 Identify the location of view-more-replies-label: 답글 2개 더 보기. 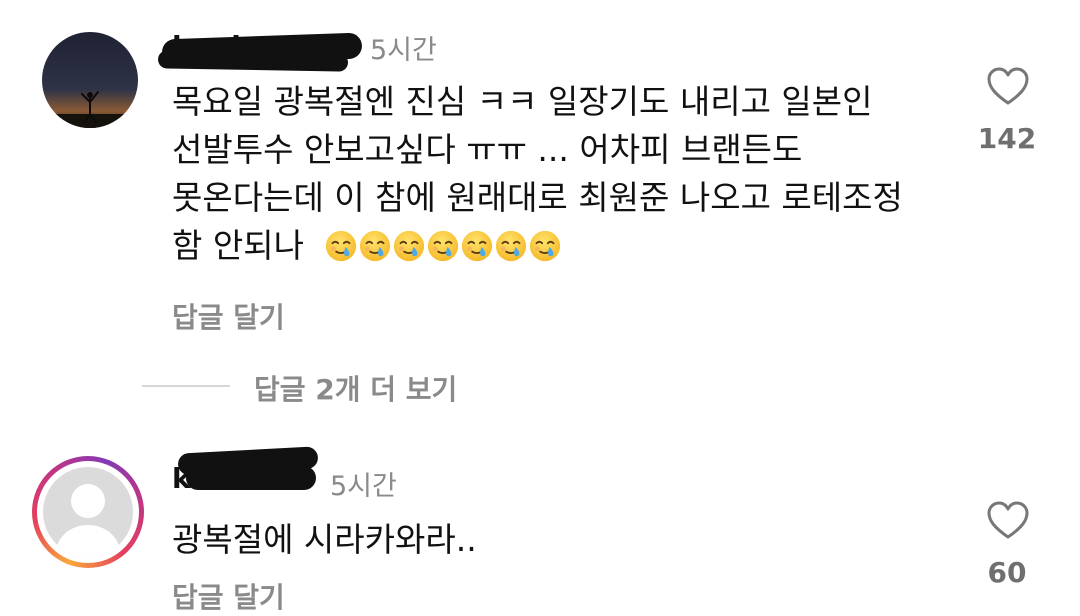
(355, 388).